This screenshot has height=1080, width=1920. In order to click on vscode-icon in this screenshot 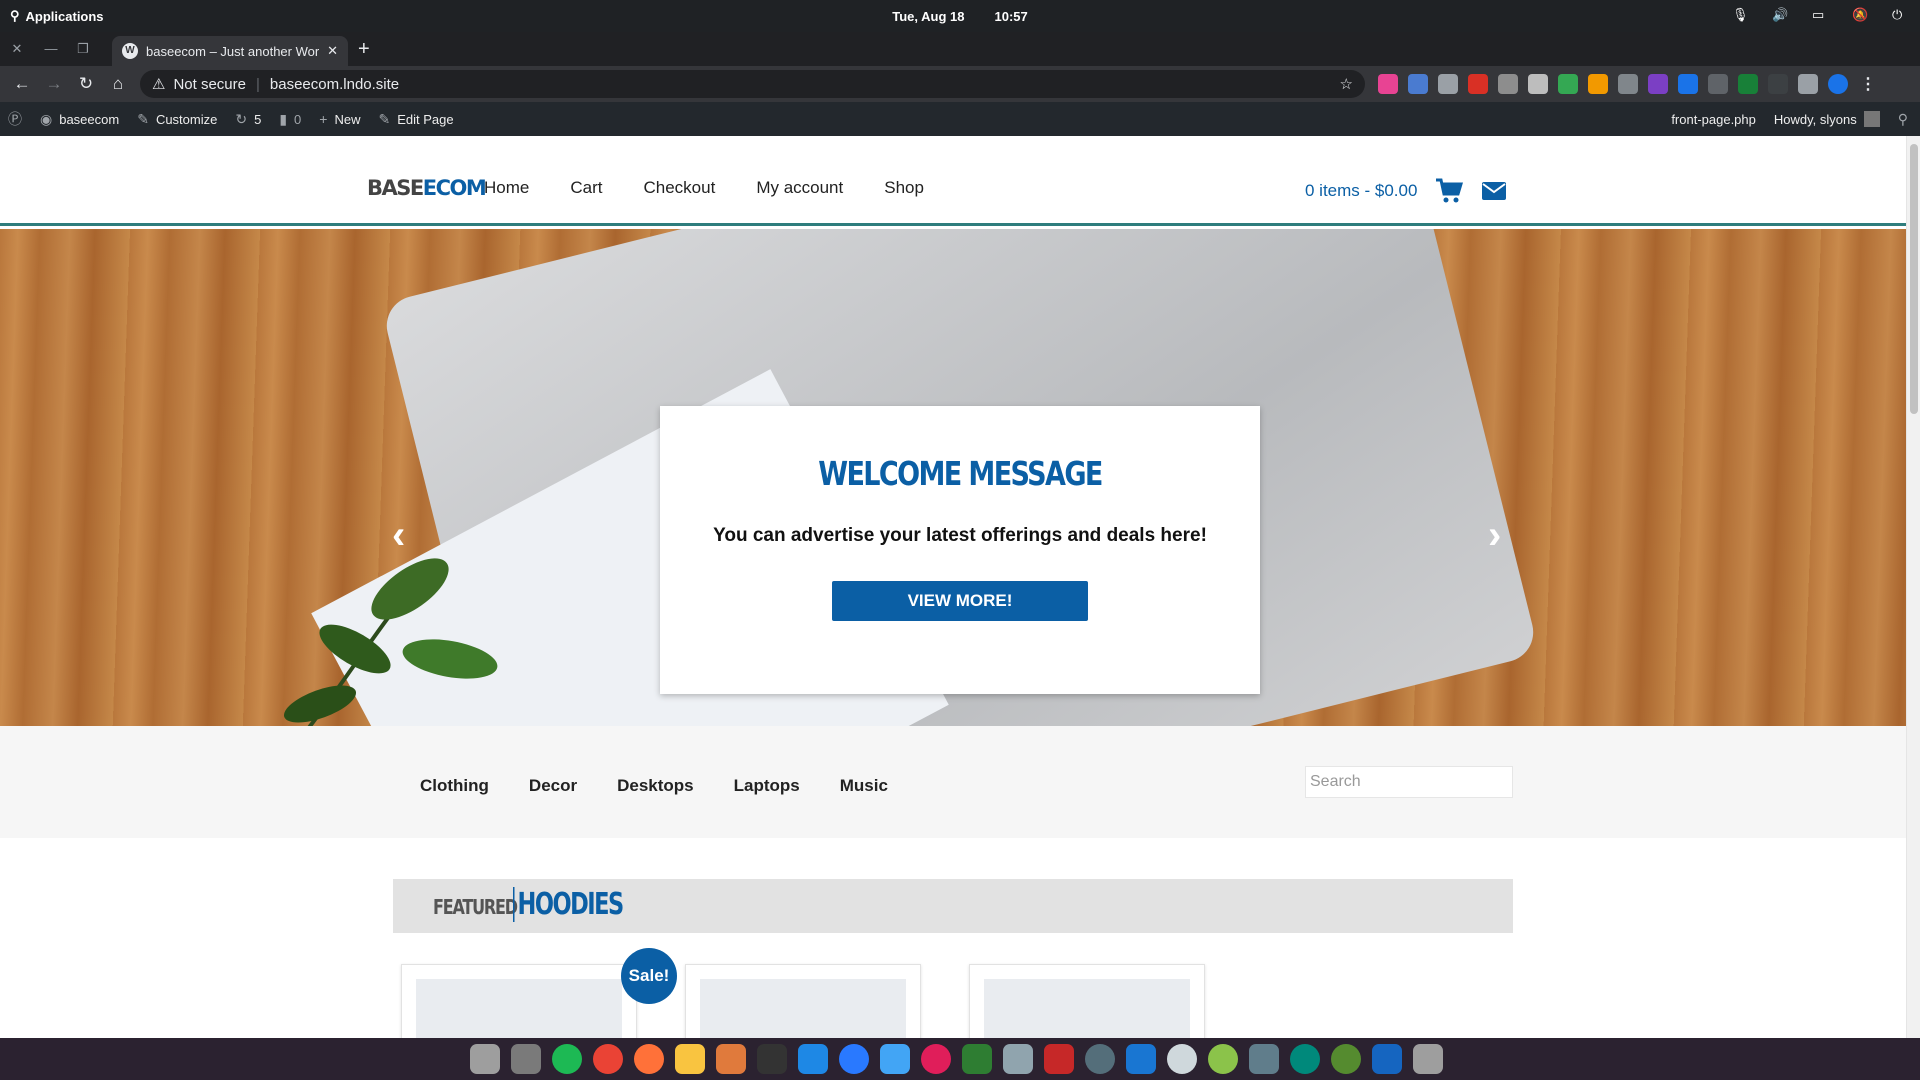, I will do `click(813, 1059)`.